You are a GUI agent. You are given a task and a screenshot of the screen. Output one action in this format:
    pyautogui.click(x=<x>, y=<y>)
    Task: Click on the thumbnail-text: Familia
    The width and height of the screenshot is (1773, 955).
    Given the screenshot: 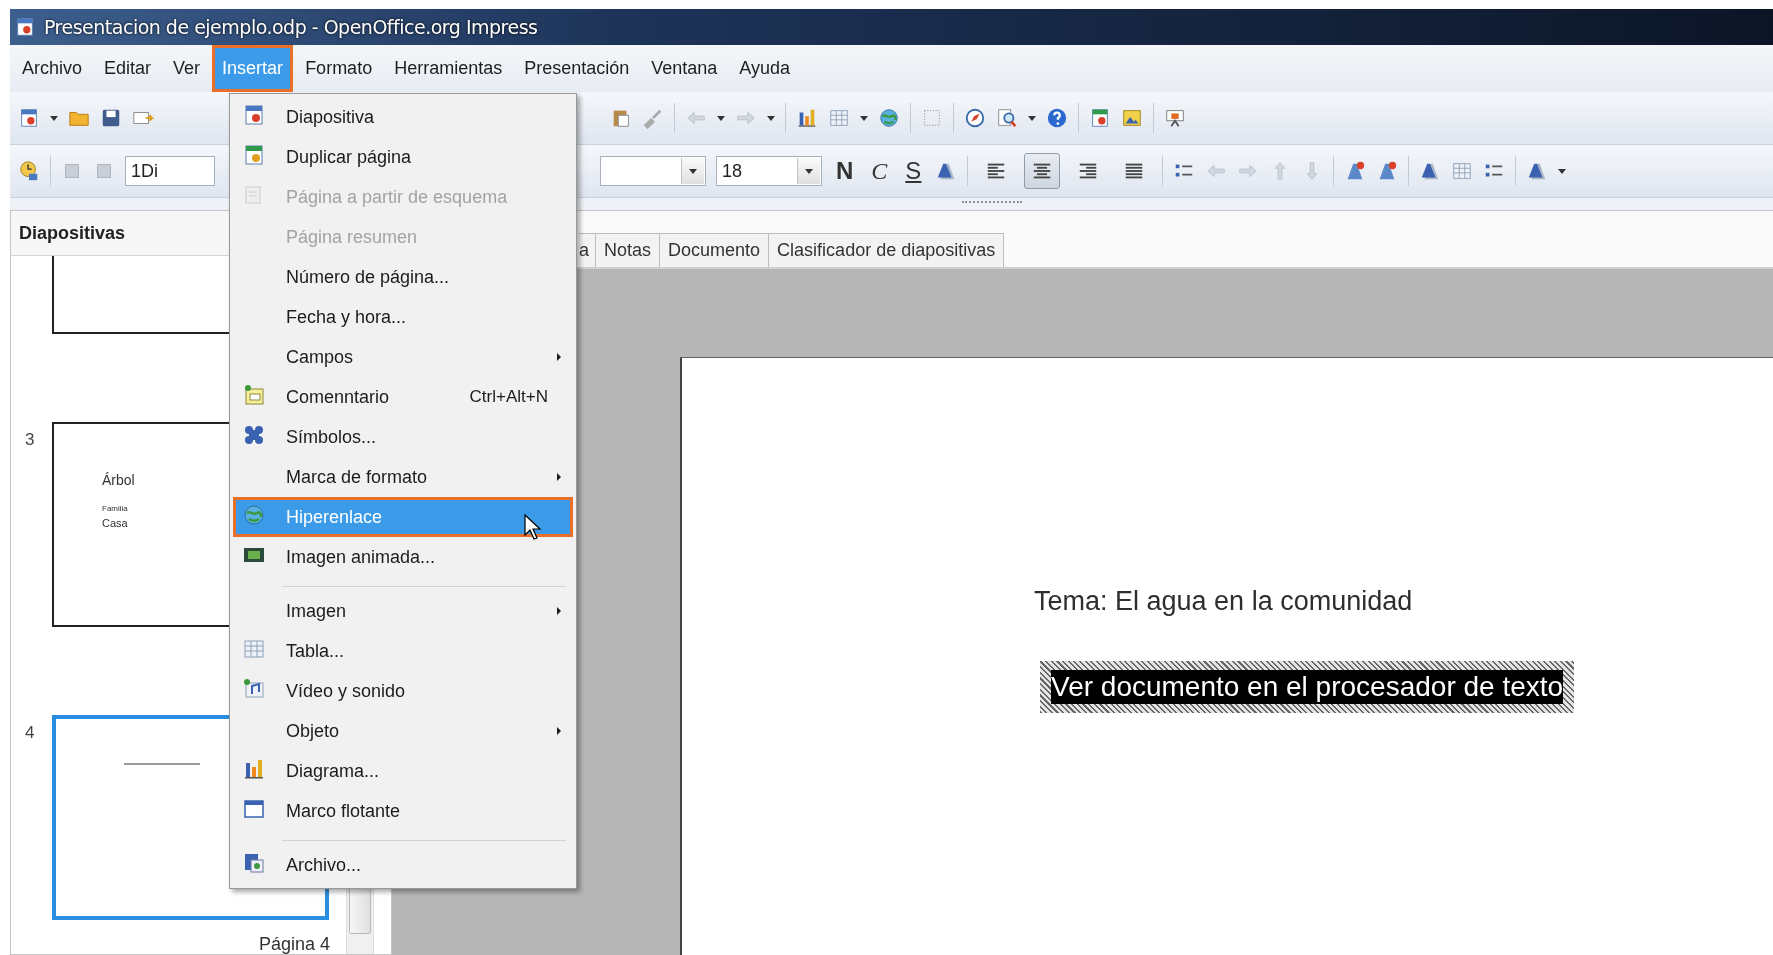 What is the action you would take?
    pyautogui.click(x=115, y=508)
    